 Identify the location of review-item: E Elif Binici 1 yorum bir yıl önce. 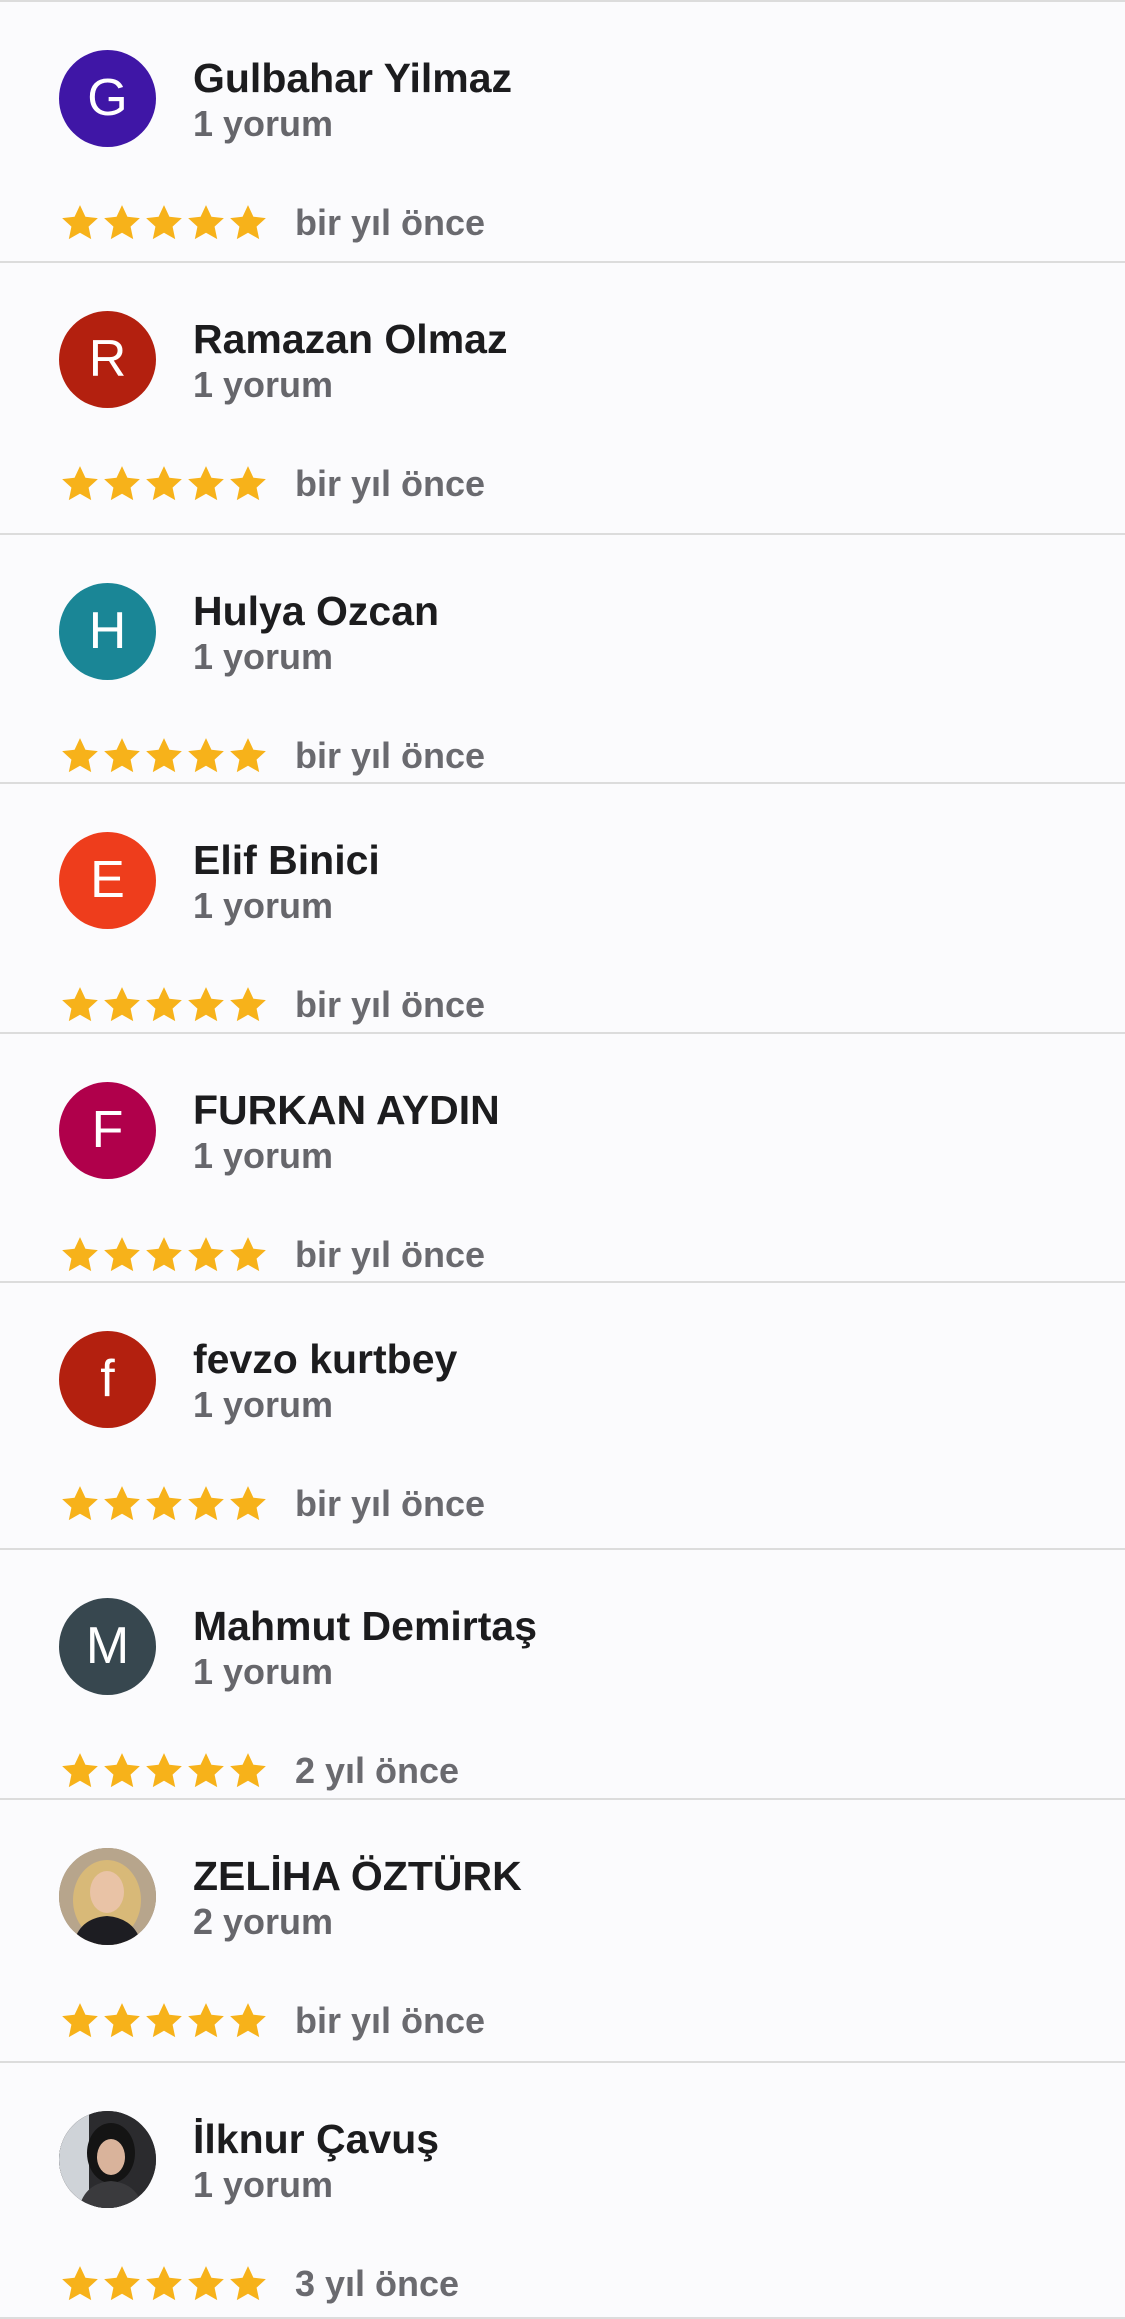
(562, 909).